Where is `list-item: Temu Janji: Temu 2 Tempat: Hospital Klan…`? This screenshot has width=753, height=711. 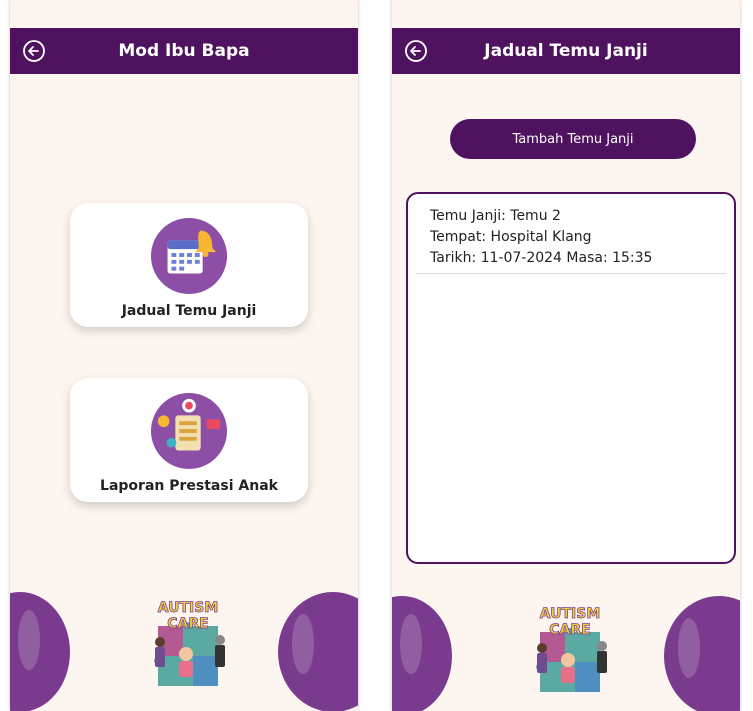 list-item: Temu Janji: Temu 2 Tempat: Hospital Klan… is located at coordinates (571, 234).